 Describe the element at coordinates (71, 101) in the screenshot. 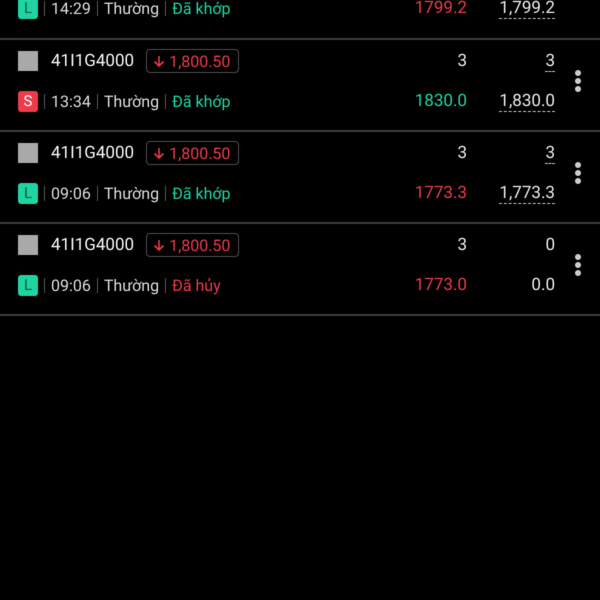

I see `order-time: 13:34` at that location.